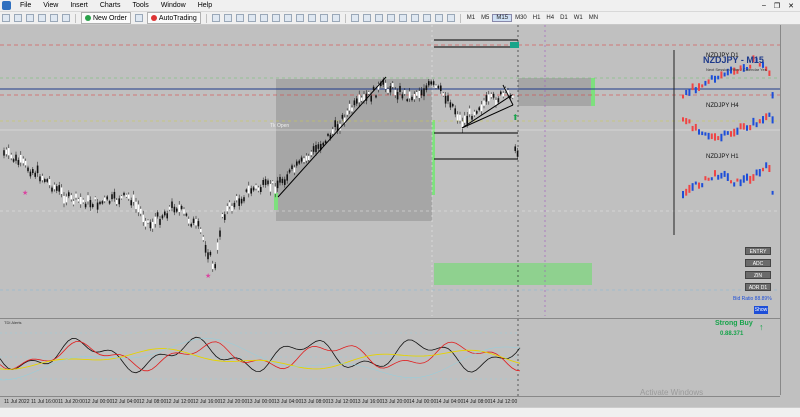  Describe the element at coordinates (79, 5) in the screenshot. I see `menu-insert: Insert` at that location.